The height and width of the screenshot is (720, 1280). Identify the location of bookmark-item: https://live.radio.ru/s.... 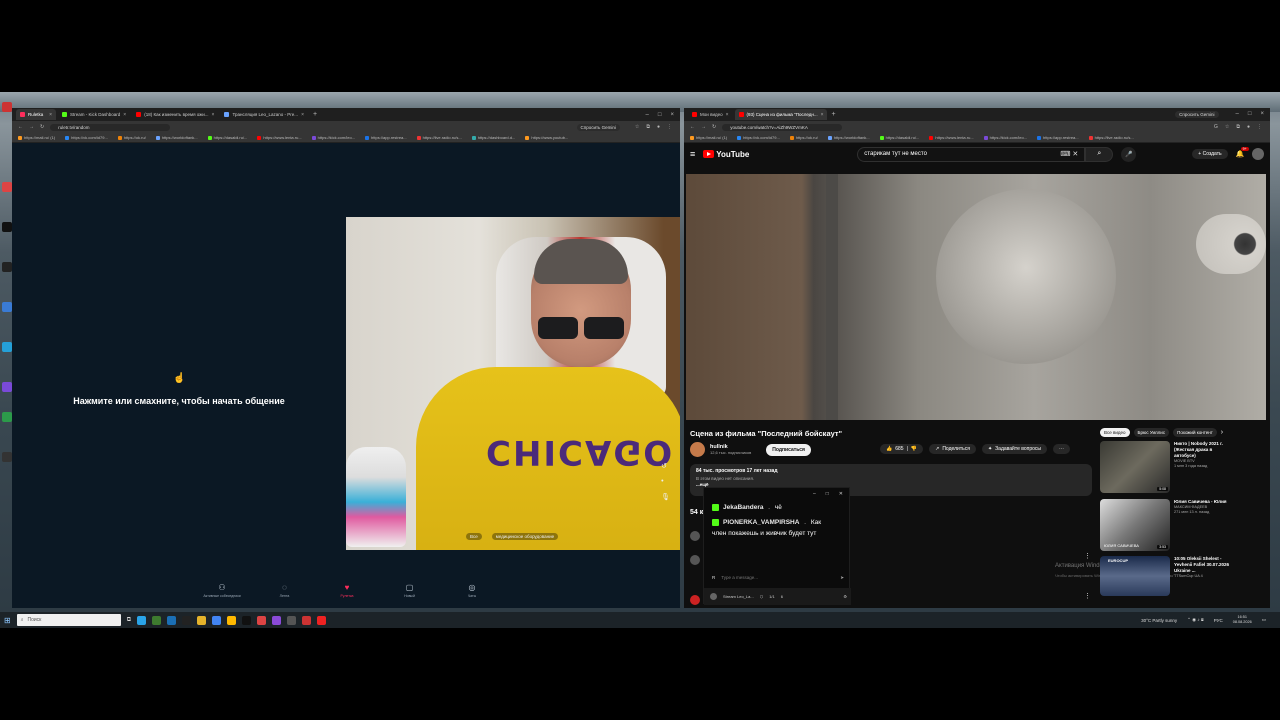
(439, 137).